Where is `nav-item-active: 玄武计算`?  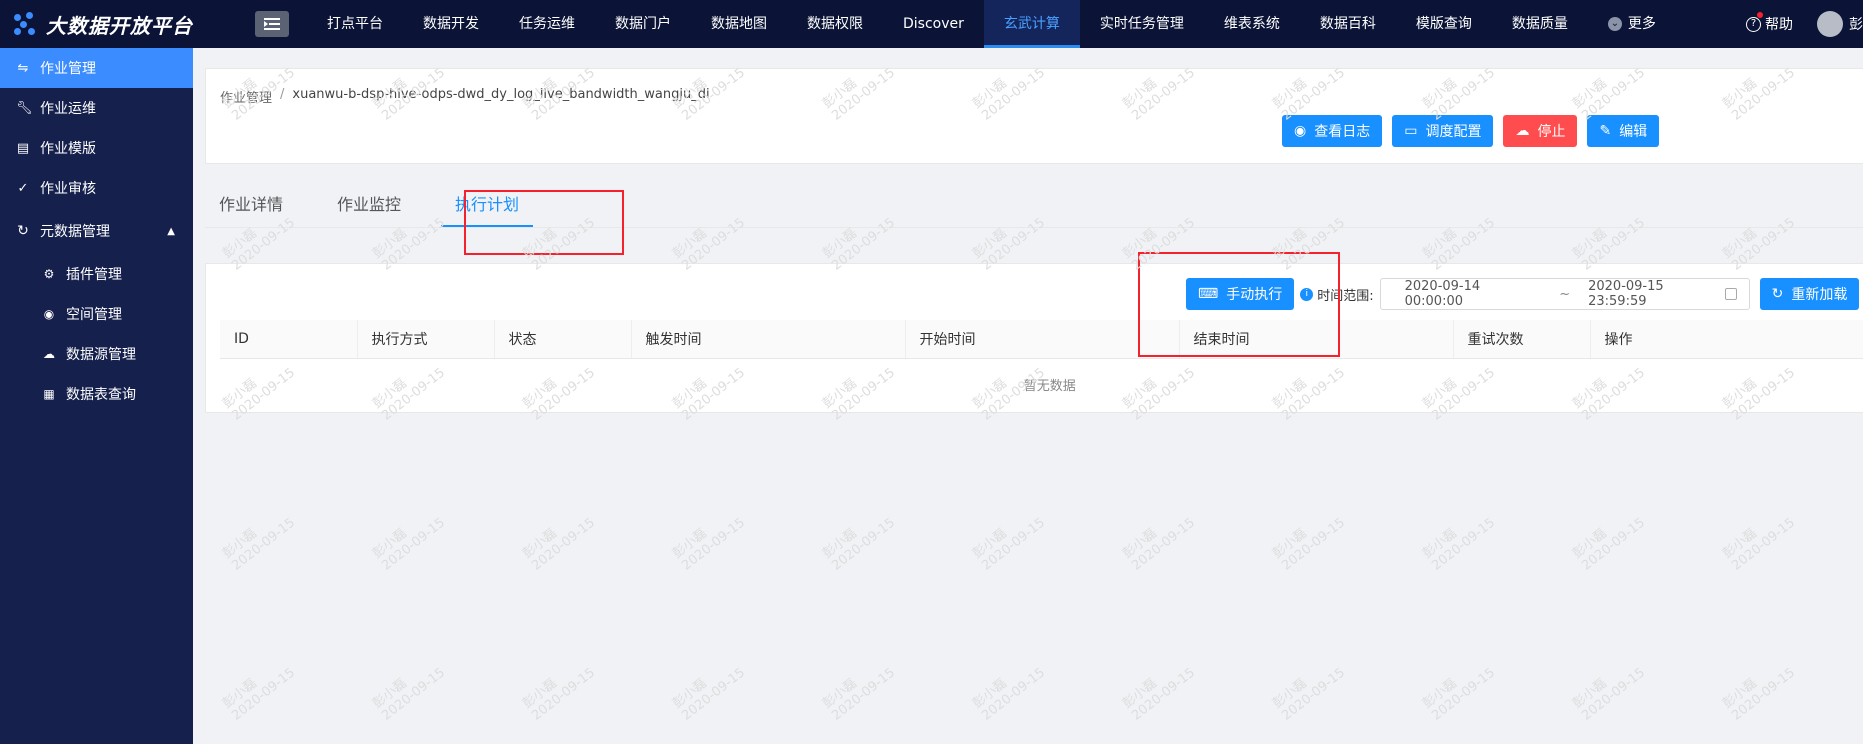
nav-item-active: 玄武计算 is located at coordinates (1031, 24).